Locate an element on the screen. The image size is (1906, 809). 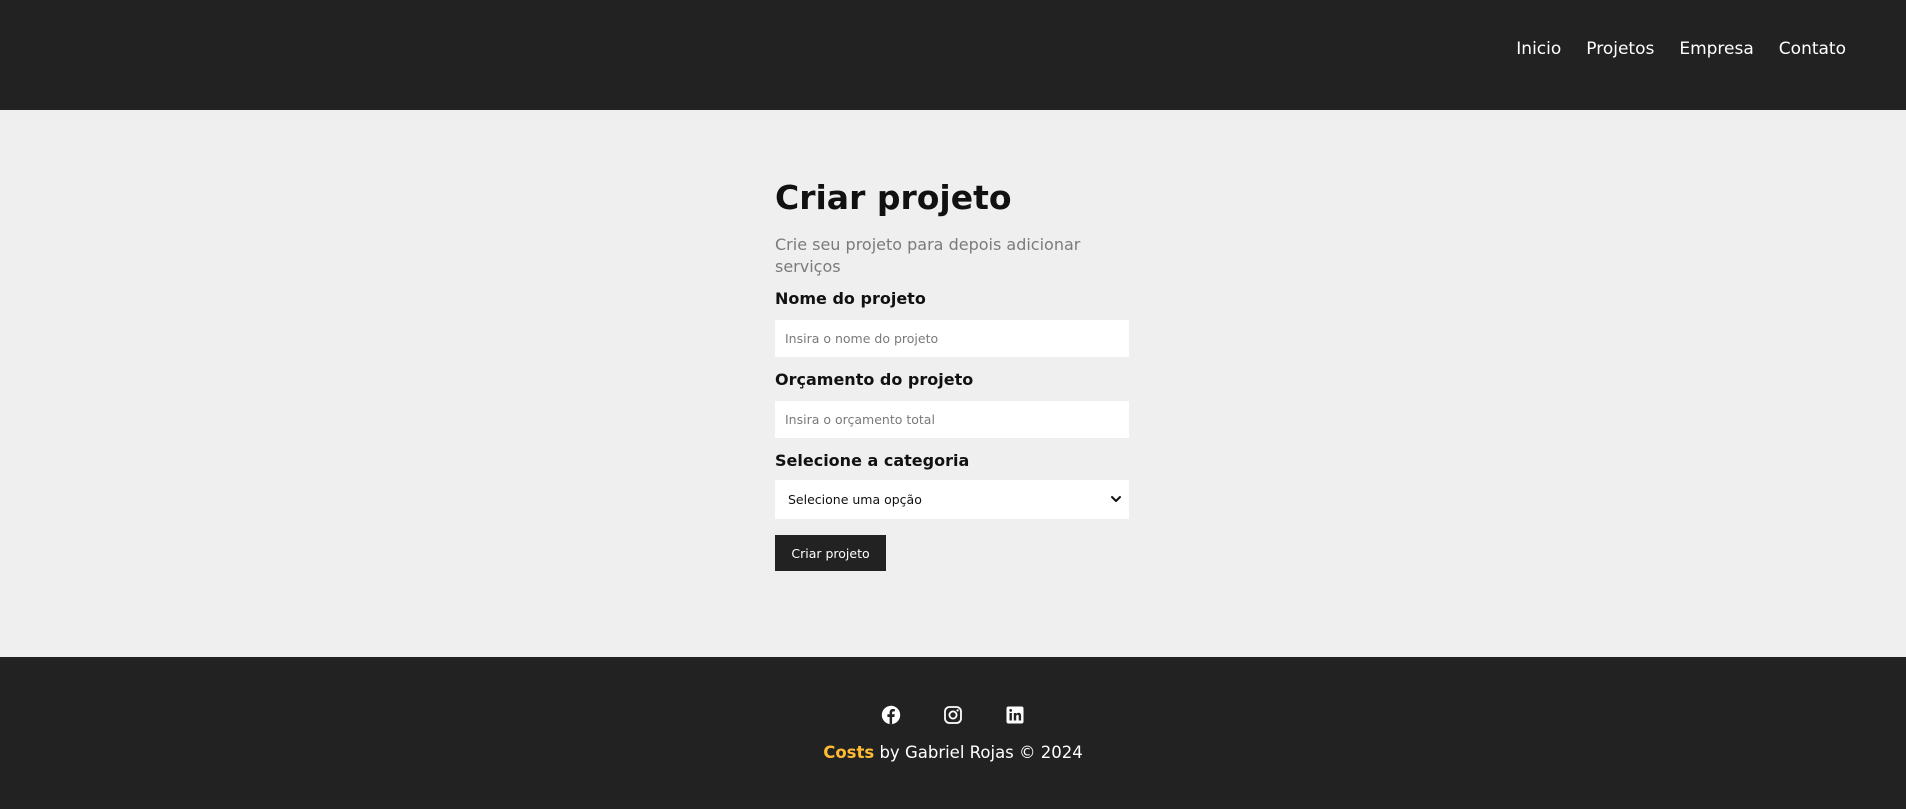
nav-item-projetos: Projetos is located at coordinates (1620, 49).